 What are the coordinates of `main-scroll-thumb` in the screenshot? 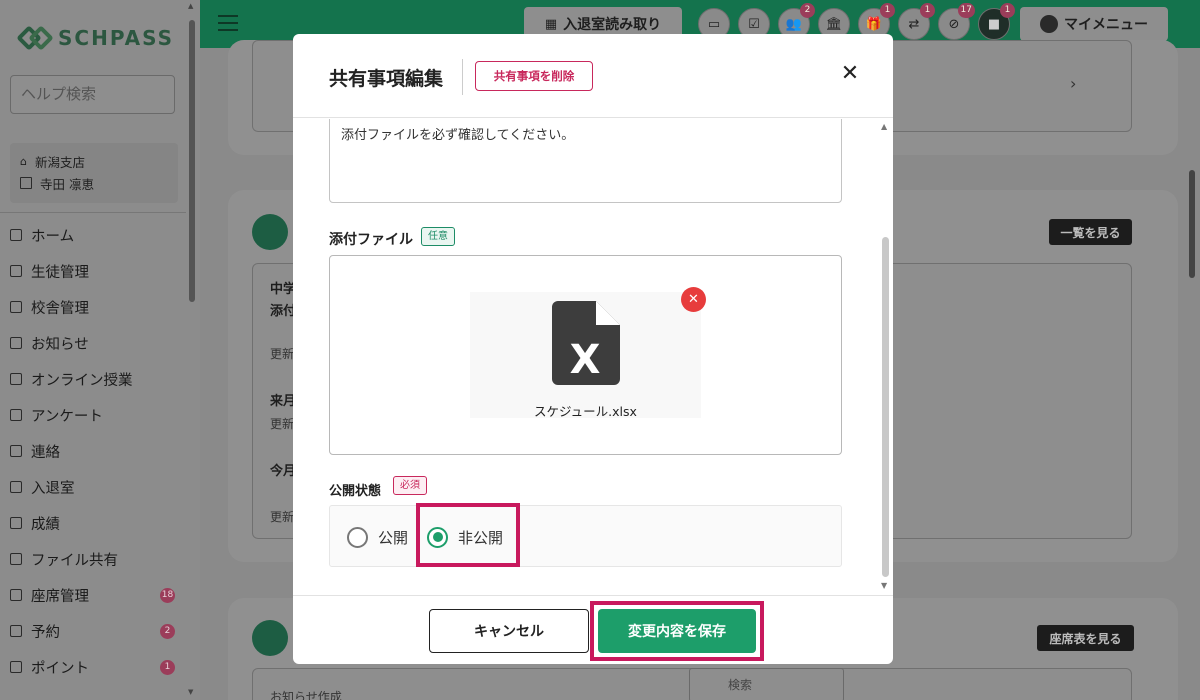 It's located at (1192, 224).